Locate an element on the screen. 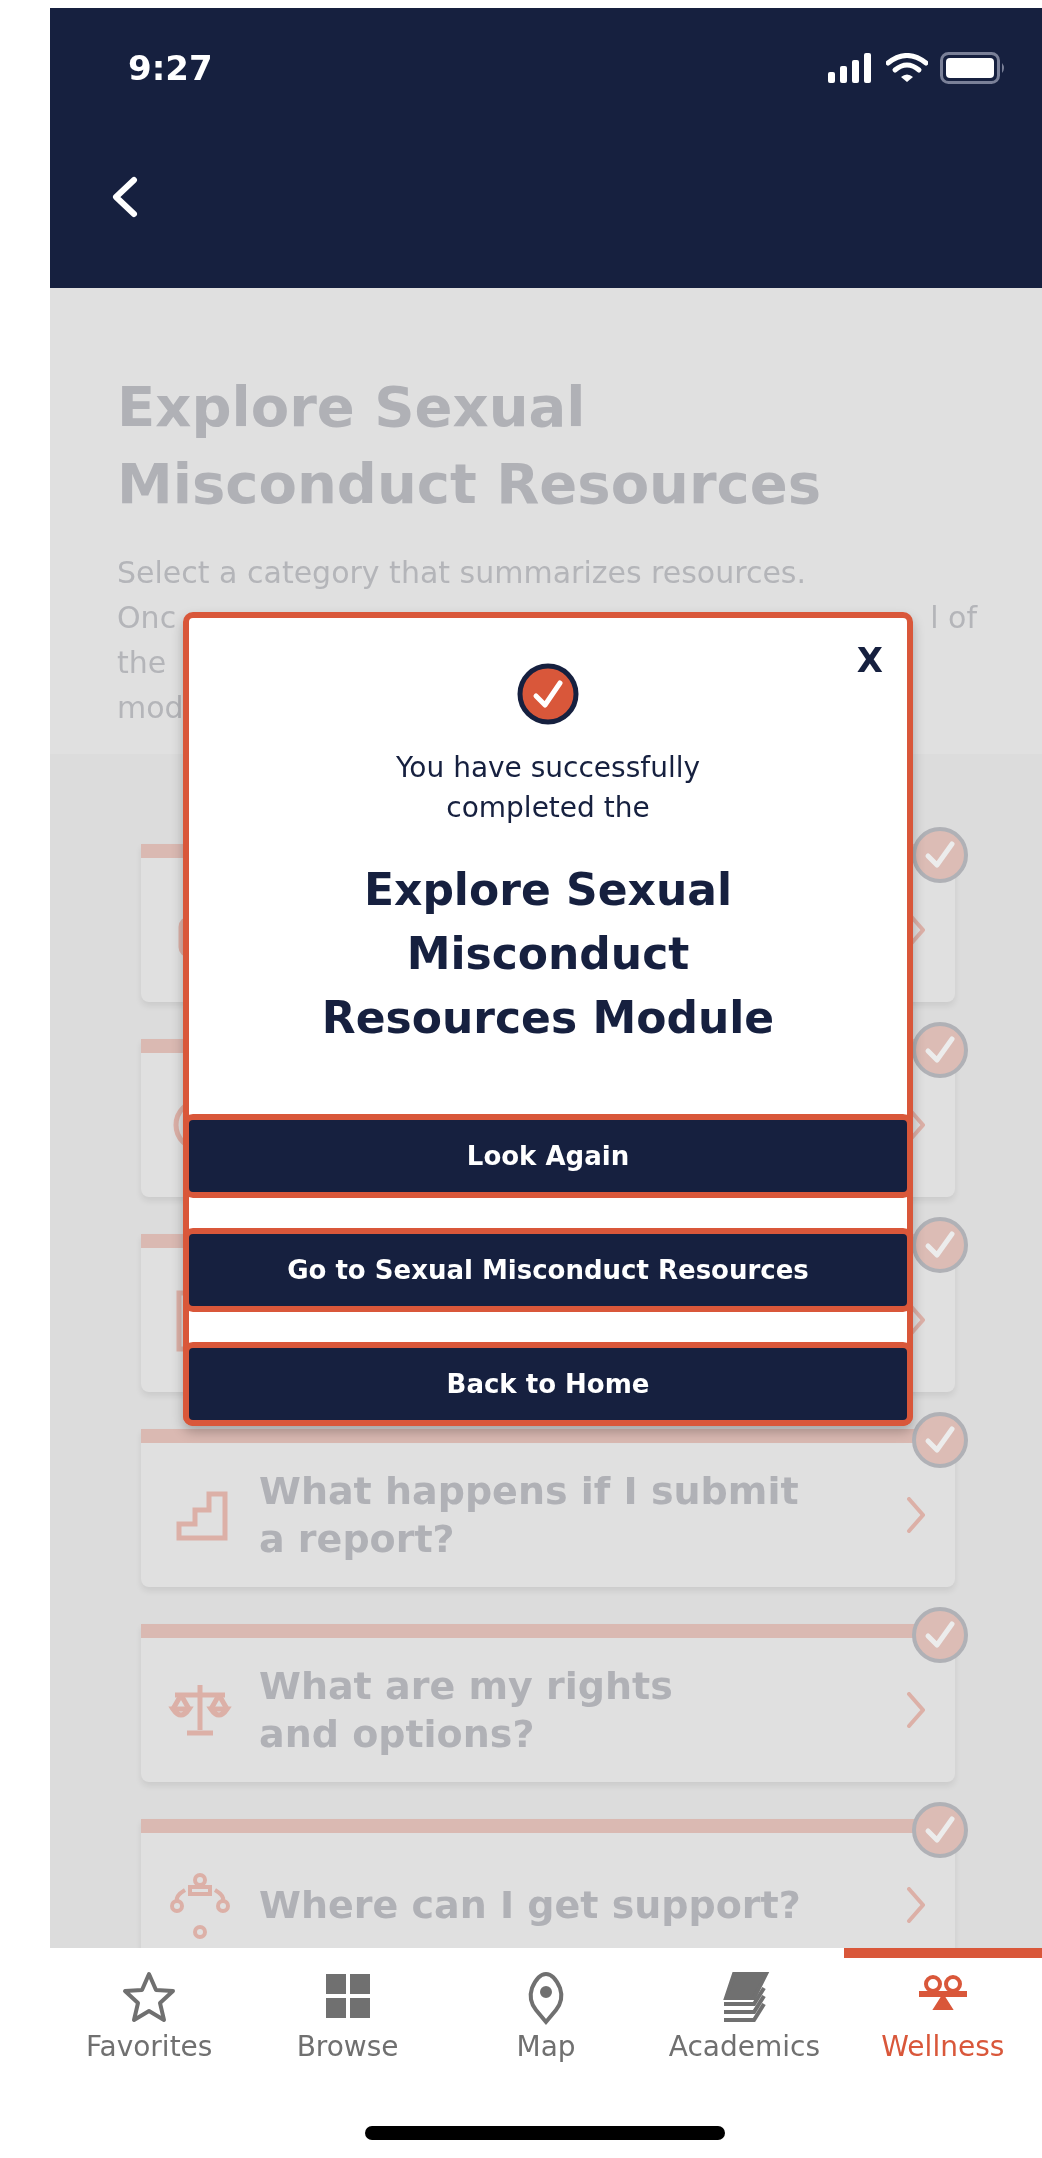  dialog-message: You have successfully completed the is located at coordinates (548, 788).